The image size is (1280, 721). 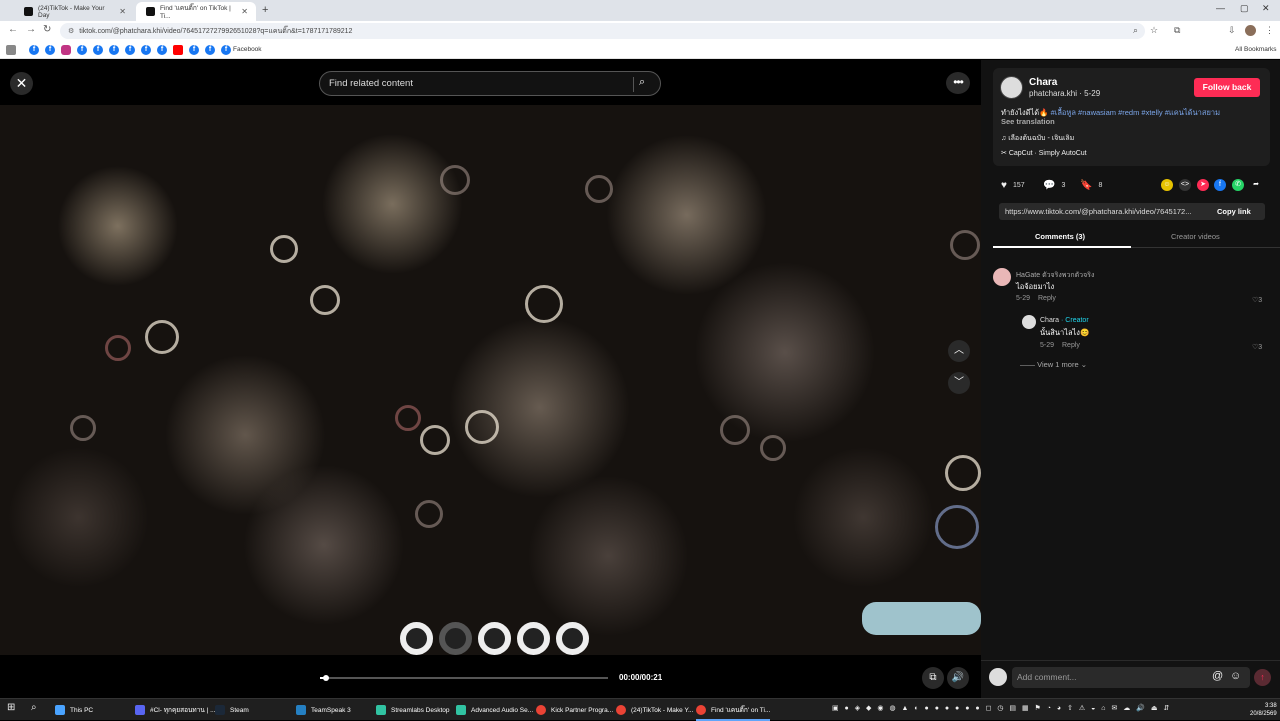 I want to click on follow-back-button: Follow back, so click(x=1227, y=87).